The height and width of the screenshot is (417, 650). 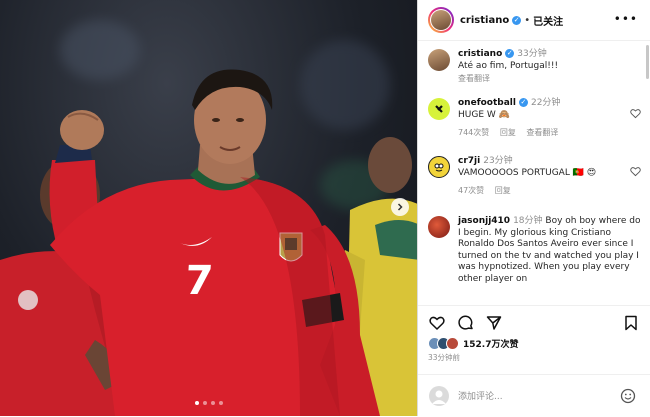 What do you see at coordinates (490, 343) in the screenshot?
I see `like-count: 152.7万次赞` at bounding box center [490, 343].